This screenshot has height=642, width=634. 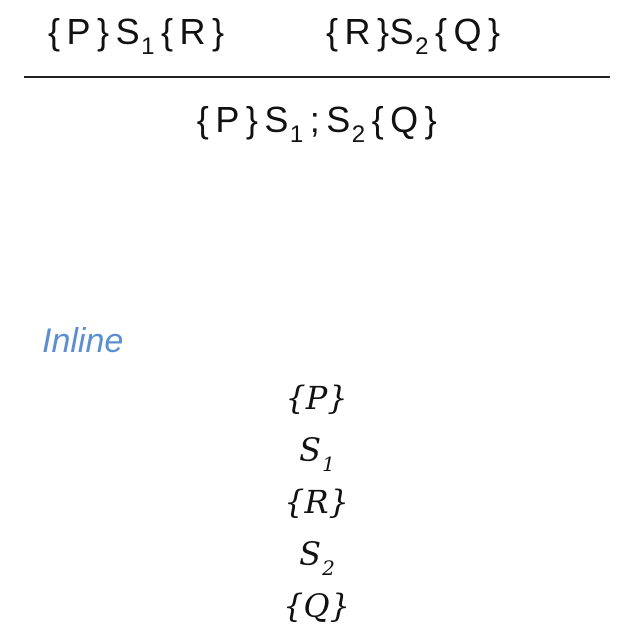 I want to click on inline-line-subscript: 2, so click(x=328, y=568).